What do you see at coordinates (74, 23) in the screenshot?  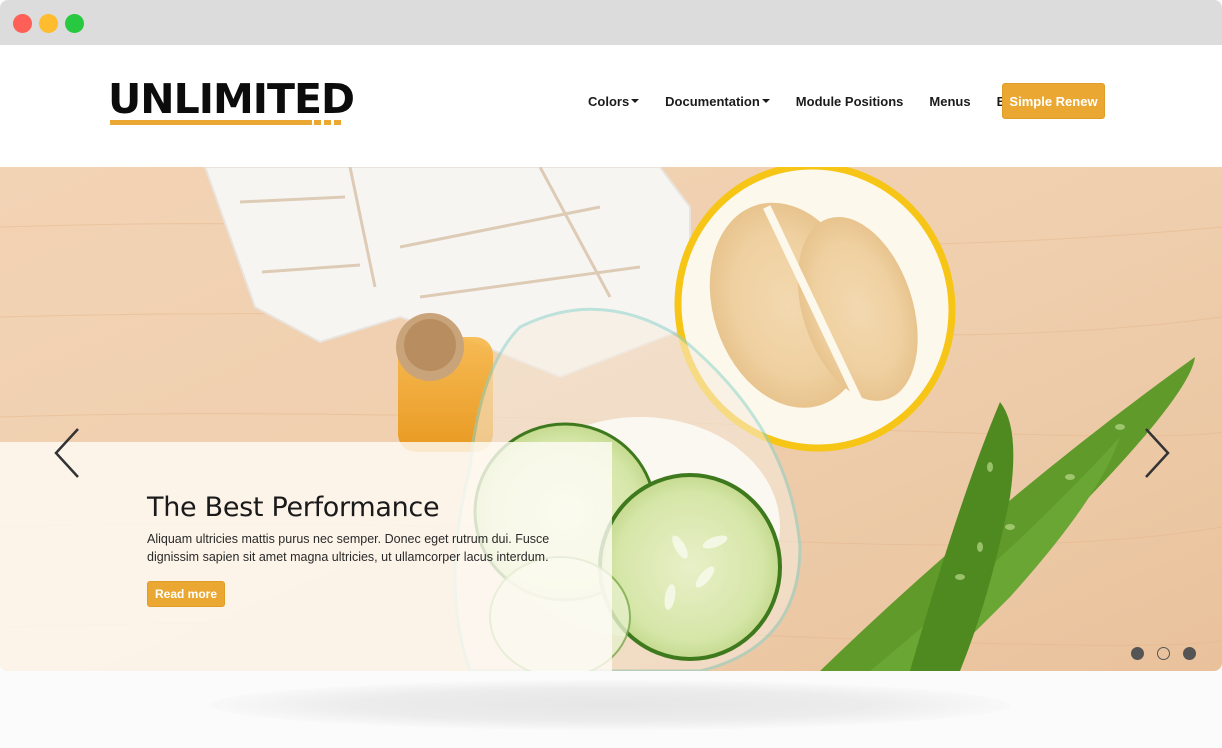 I see `window-maximize-button` at bounding box center [74, 23].